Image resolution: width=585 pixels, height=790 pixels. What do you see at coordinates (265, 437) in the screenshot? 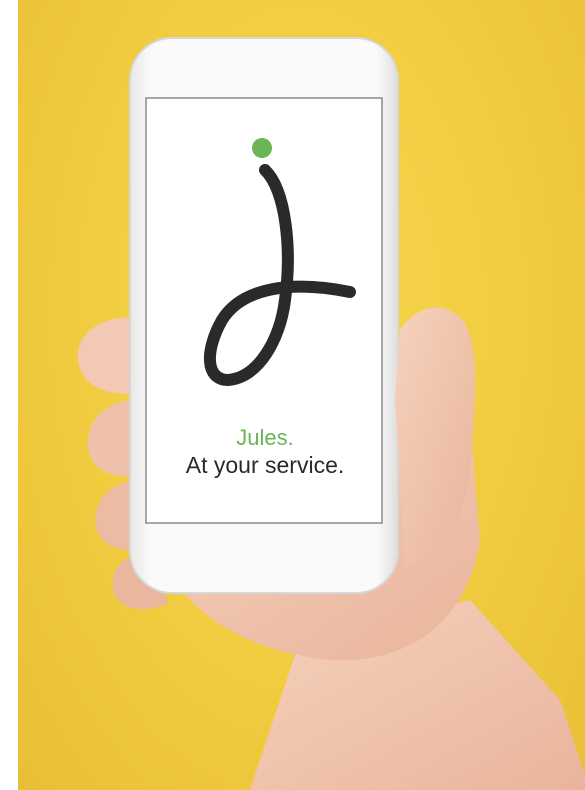
I see `app-name-text: Jules.` at bounding box center [265, 437].